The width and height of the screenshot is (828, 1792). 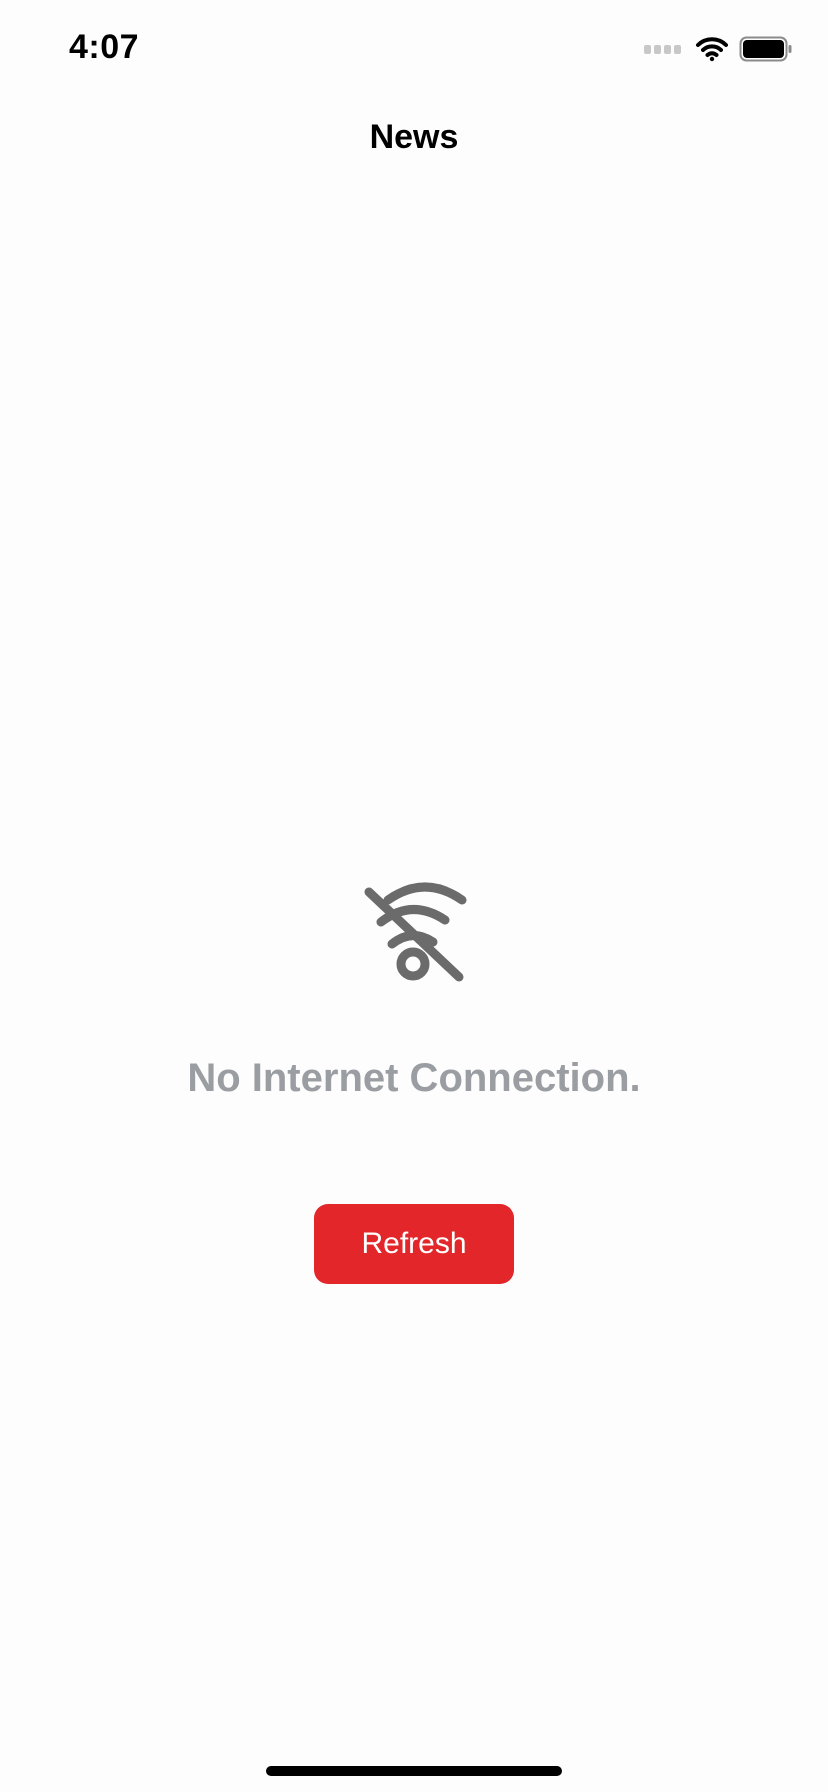 I want to click on wifi-icon, so click(x=712, y=49).